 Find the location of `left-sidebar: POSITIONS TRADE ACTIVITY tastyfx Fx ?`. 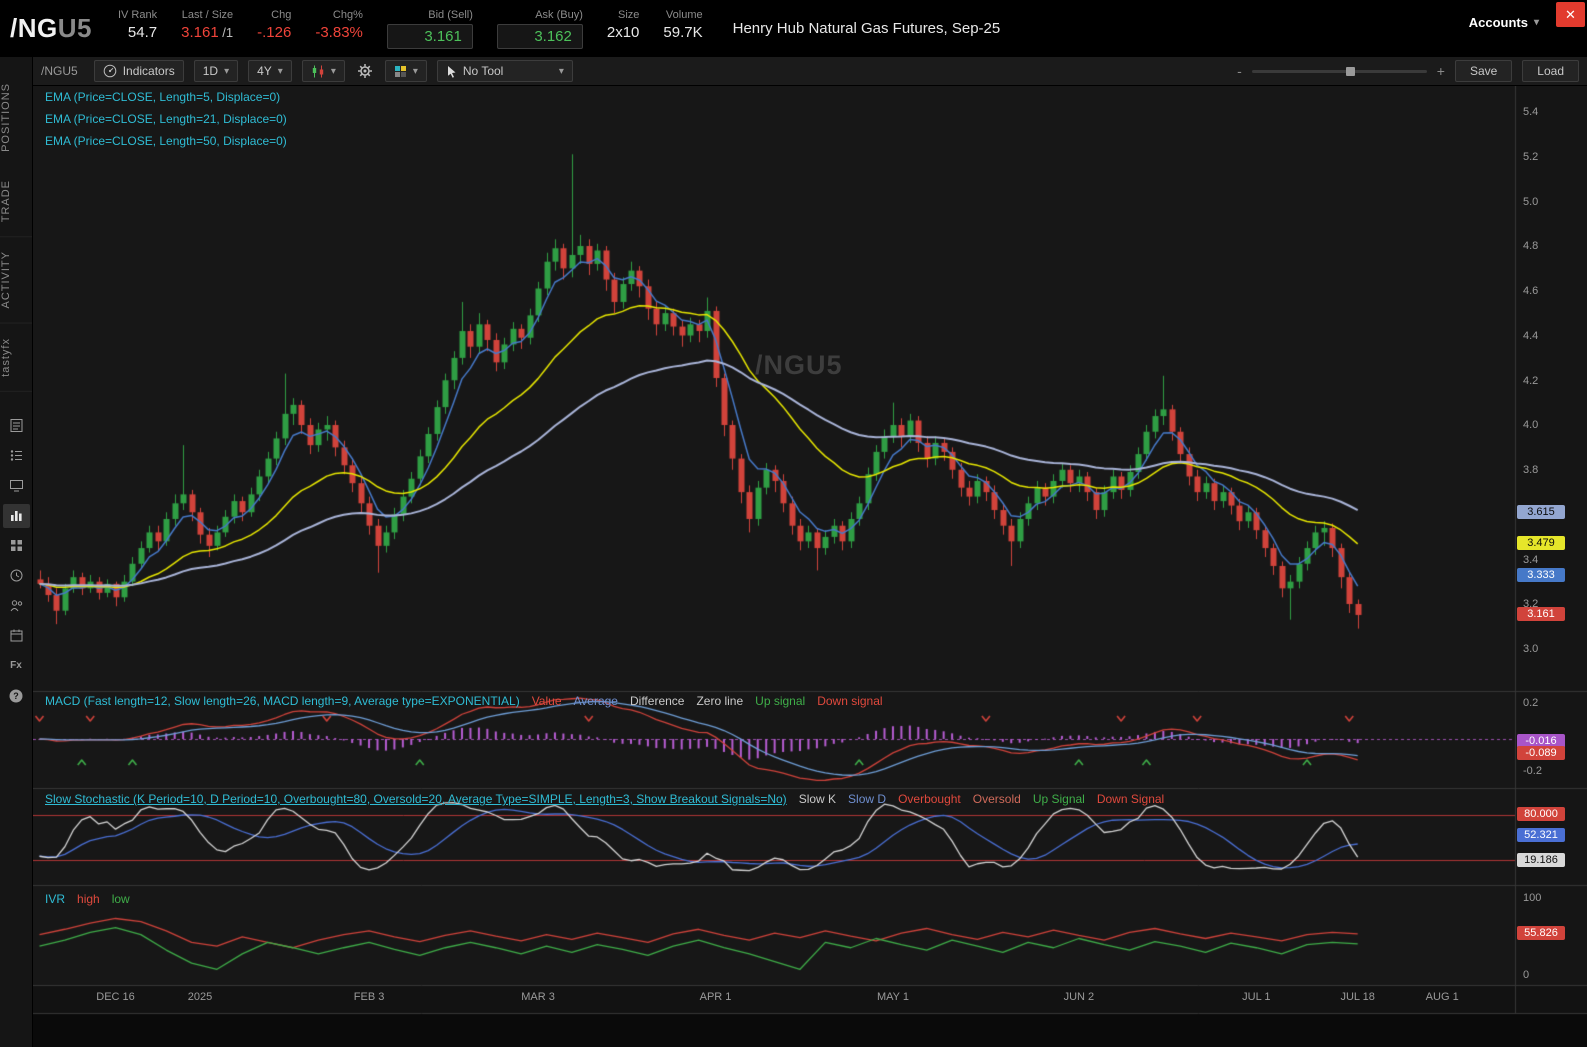

left-sidebar: POSITIONS TRADE ACTIVITY tastyfx Fx ? is located at coordinates (16, 552).